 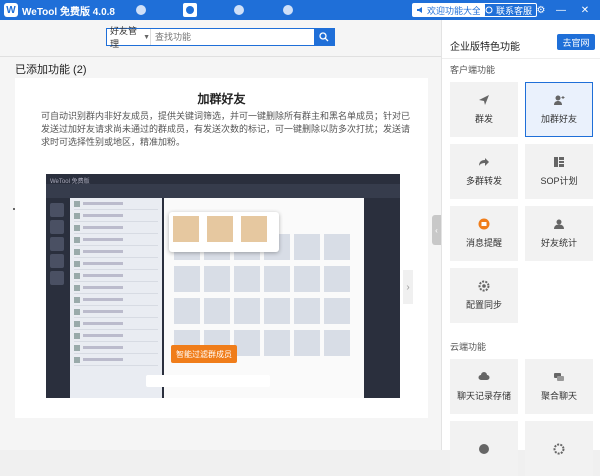 I want to click on tile-chat-cloud-storage: 聊天记录存储, so click(x=484, y=386).